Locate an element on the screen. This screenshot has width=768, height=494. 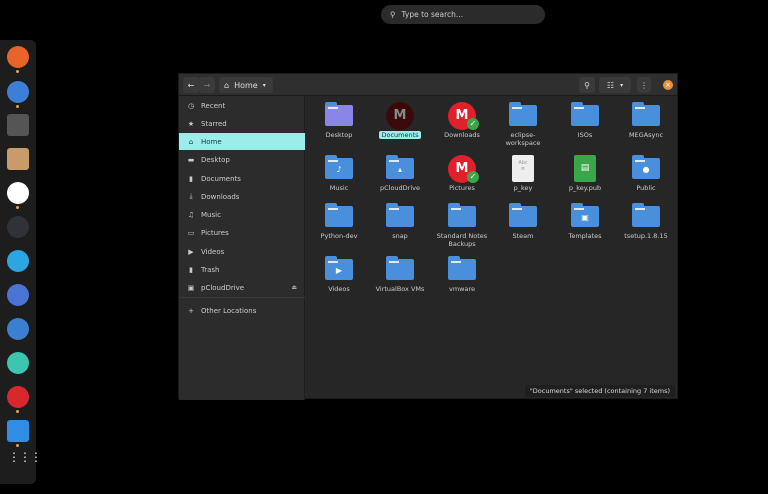
file-name: Desktop is located at coordinates (339, 135).